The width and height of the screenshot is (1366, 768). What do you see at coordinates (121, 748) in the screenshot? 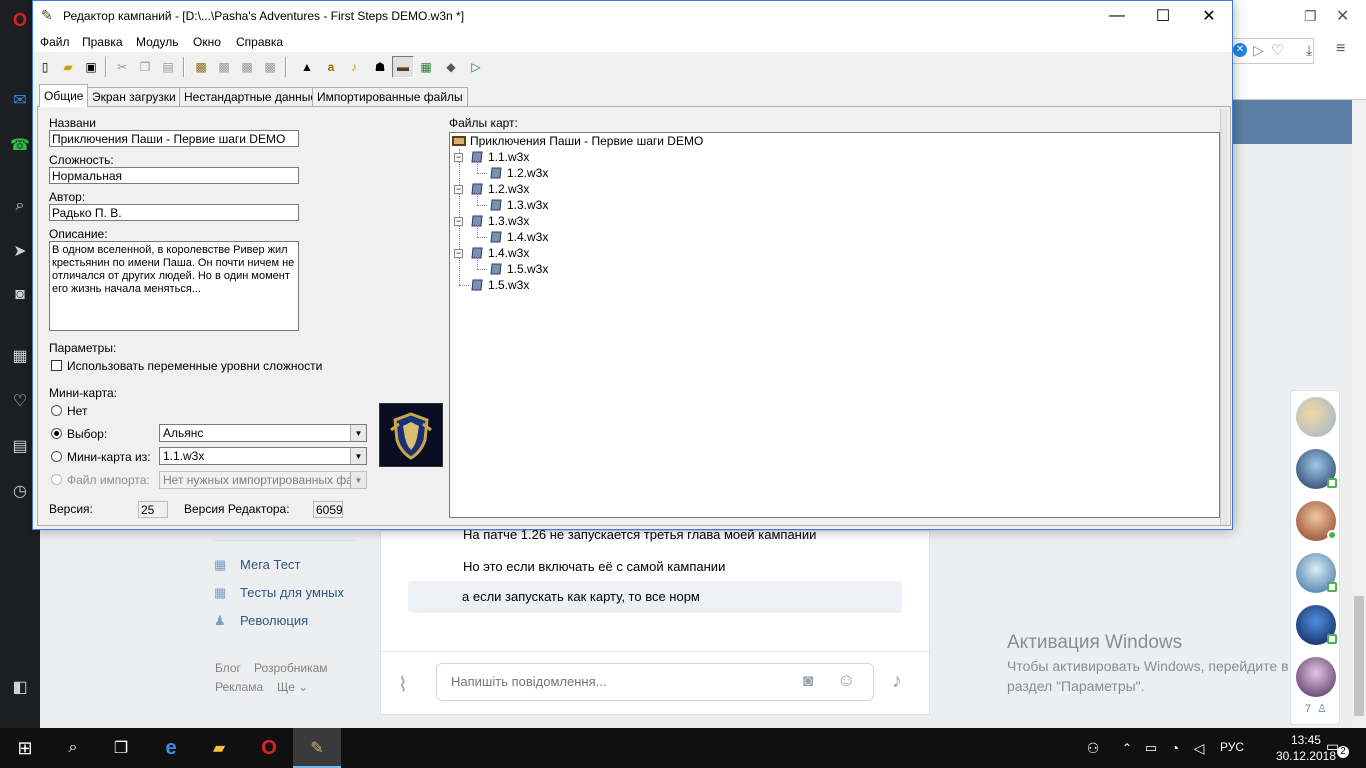
I see `task-view-icon: ❐` at bounding box center [121, 748].